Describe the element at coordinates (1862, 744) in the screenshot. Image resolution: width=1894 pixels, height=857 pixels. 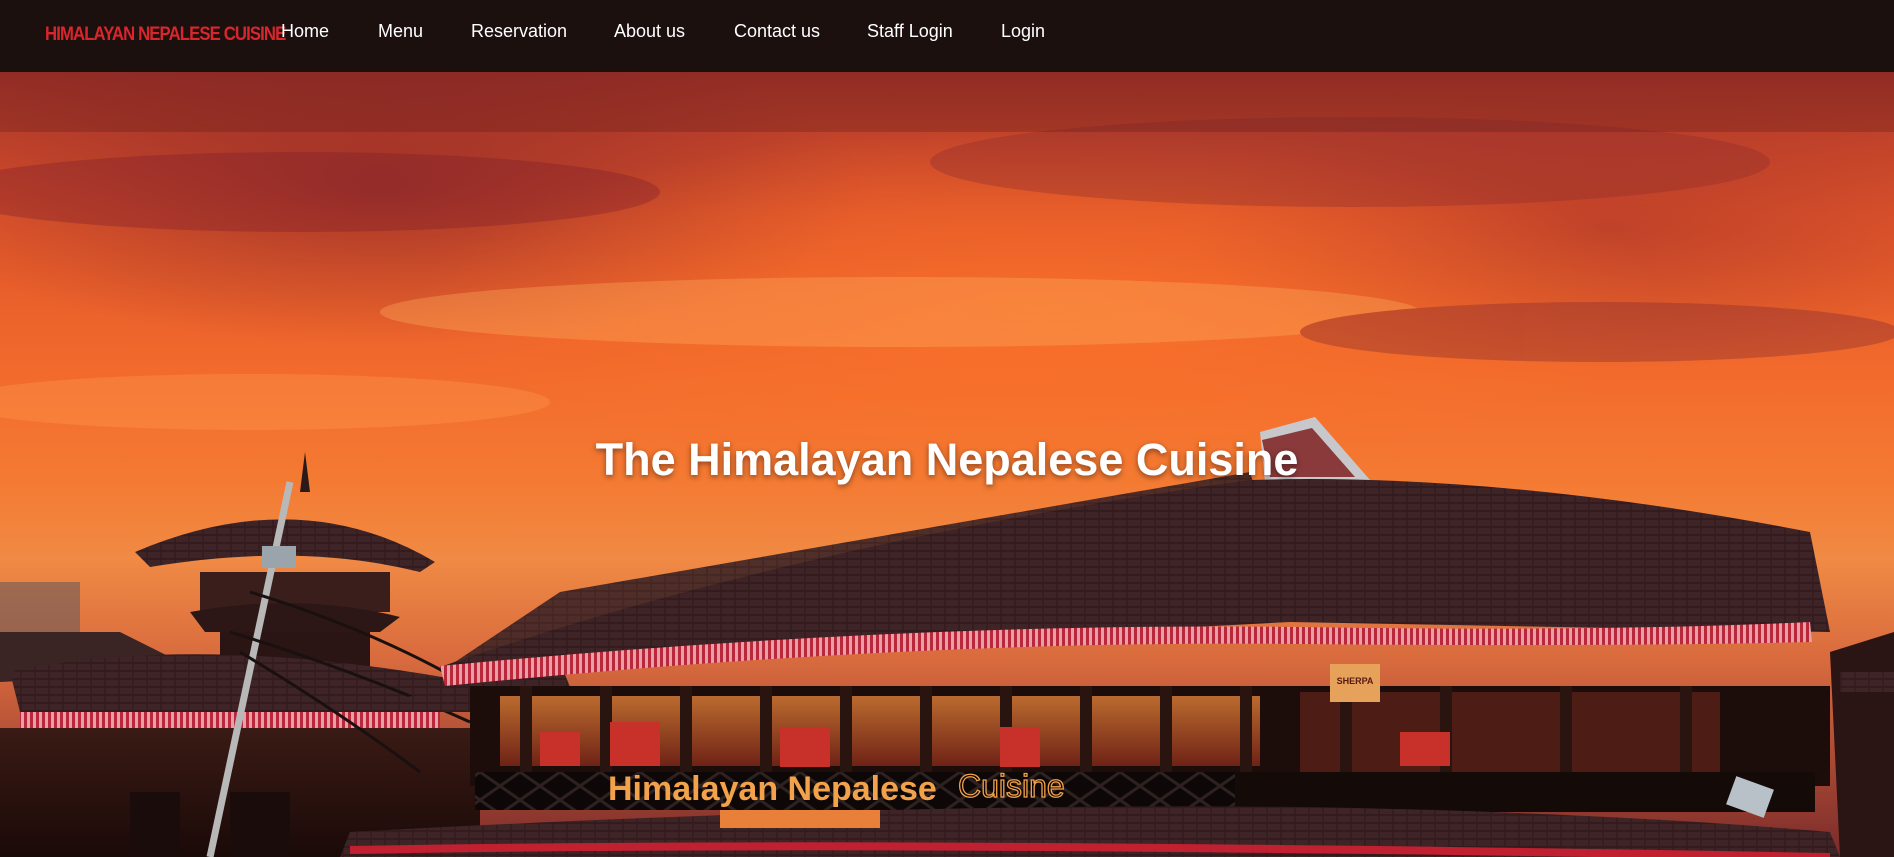
I see `right-buildings` at that location.